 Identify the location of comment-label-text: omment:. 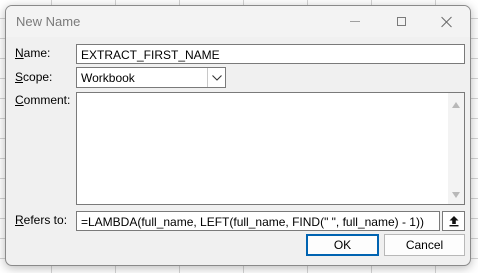
(47, 100).